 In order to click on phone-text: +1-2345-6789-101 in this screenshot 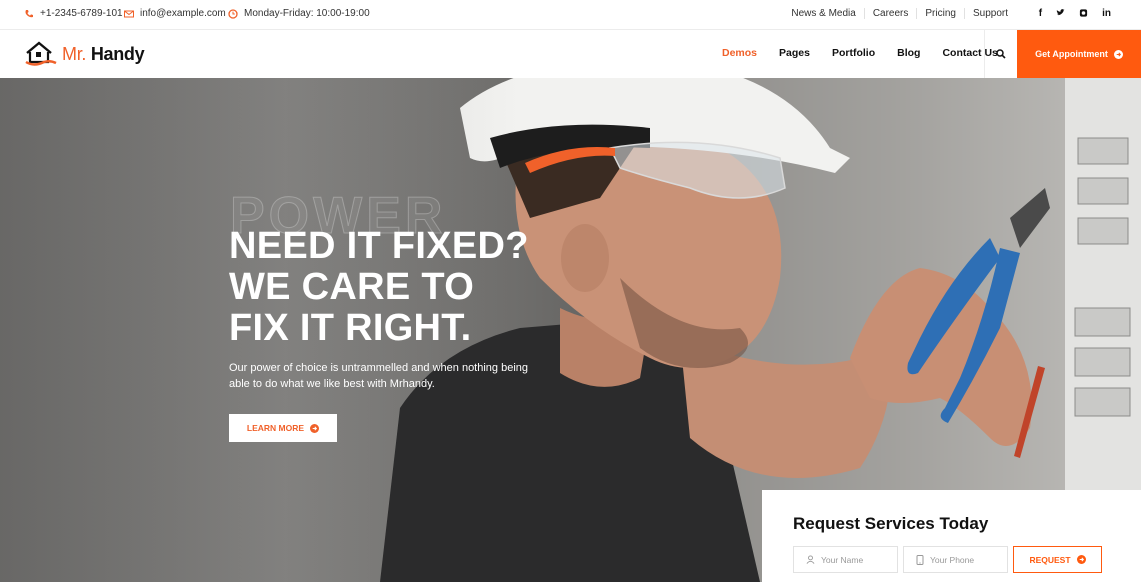, I will do `click(81, 13)`.